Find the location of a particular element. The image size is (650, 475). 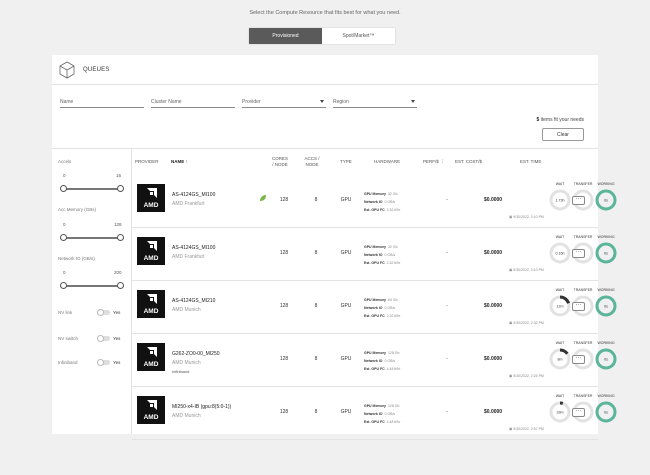

col-cores: CORES / NODE is located at coordinates (280, 162).